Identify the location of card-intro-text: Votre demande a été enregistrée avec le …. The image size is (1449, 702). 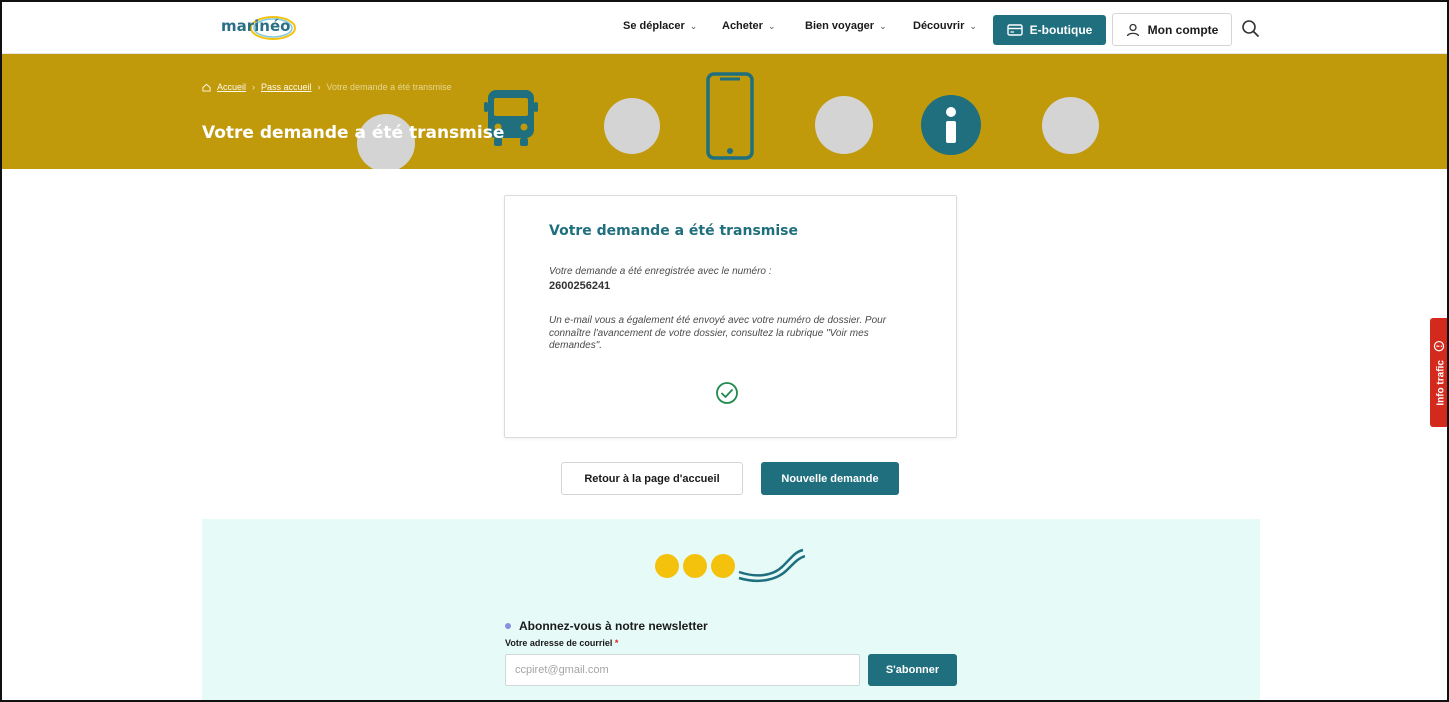
(660, 271).